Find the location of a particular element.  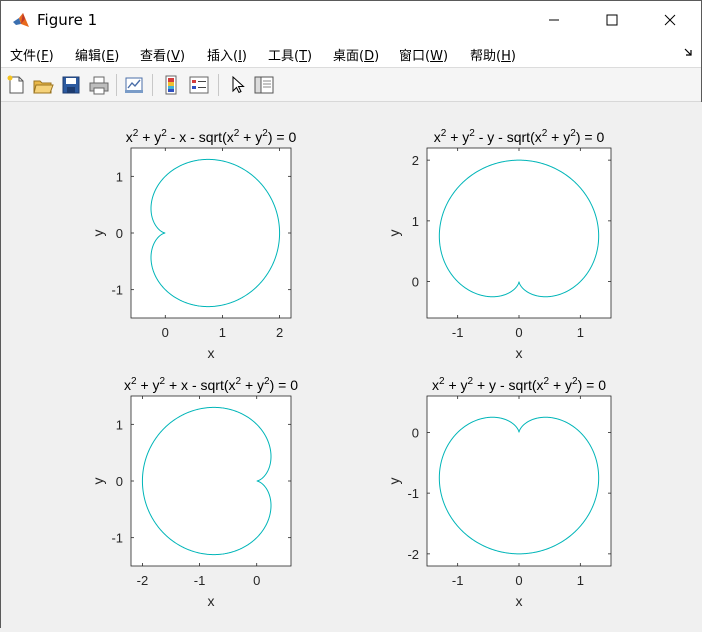

menu-edit: 编辑(E) is located at coordinates (97, 54).